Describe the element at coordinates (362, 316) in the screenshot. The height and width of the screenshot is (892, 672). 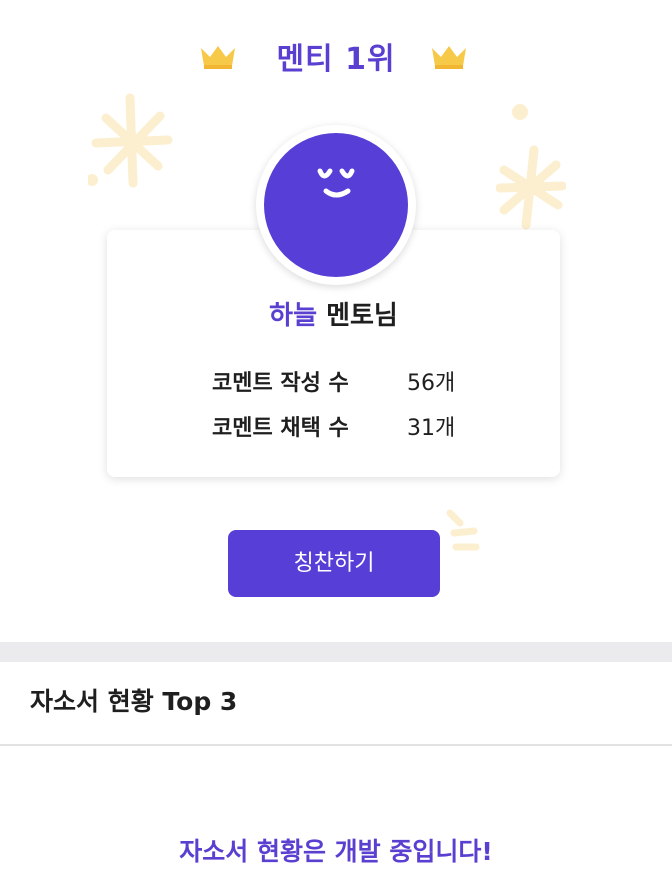
I see `mentor-suffix: 멘토님` at that location.